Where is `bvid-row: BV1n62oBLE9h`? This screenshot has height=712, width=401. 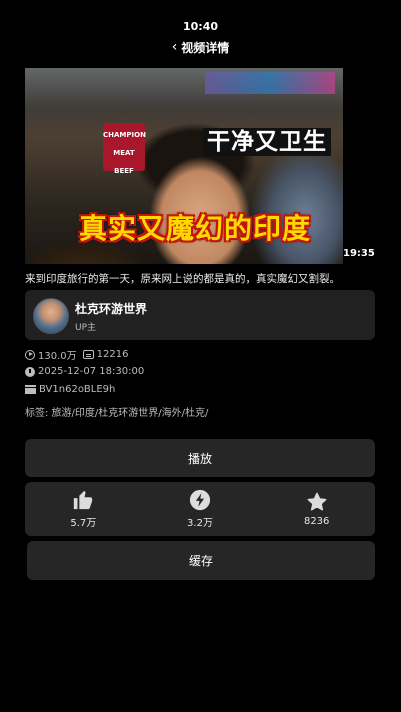 bvid-row: BV1n62oBLE9h is located at coordinates (70, 389).